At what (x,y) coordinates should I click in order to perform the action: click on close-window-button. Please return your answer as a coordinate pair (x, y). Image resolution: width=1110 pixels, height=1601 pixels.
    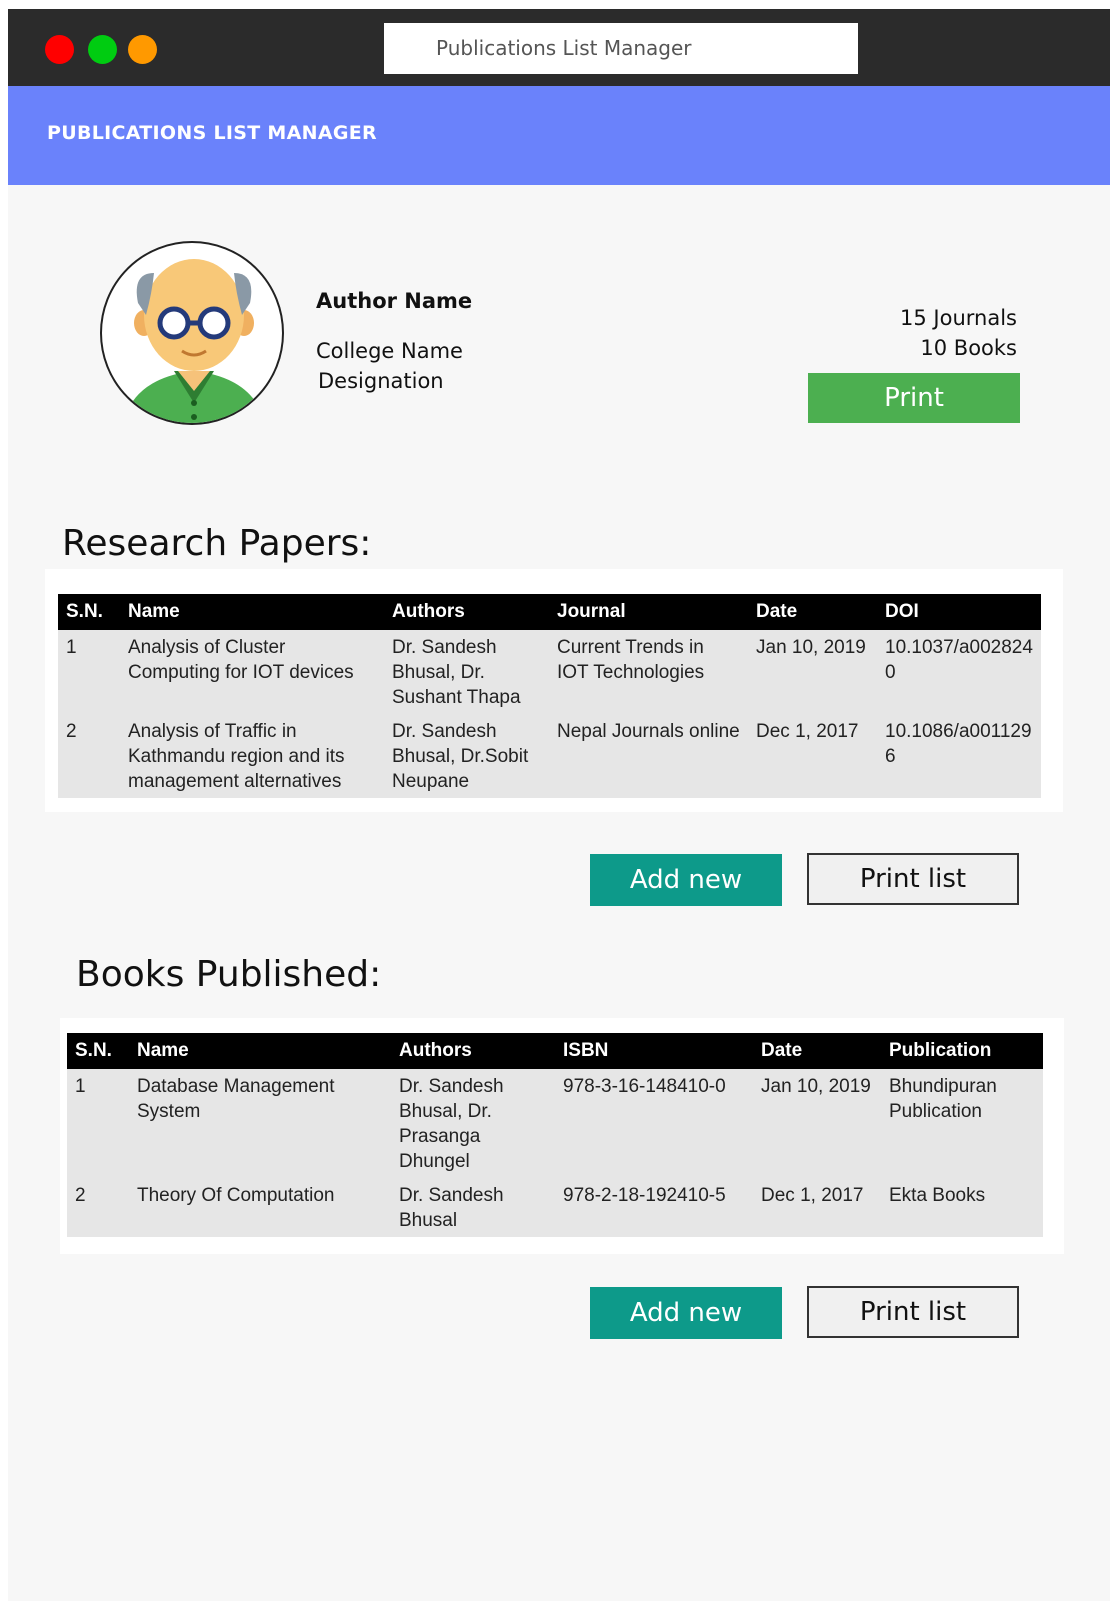
    Looking at the image, I should click on (59, 49).